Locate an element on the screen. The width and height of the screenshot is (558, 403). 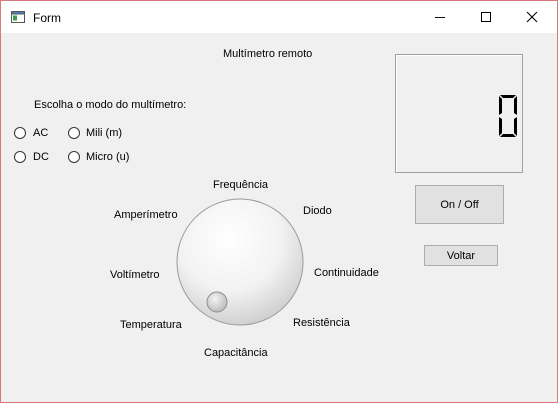
mode-selector-dial is located at coordinates (240, 262).